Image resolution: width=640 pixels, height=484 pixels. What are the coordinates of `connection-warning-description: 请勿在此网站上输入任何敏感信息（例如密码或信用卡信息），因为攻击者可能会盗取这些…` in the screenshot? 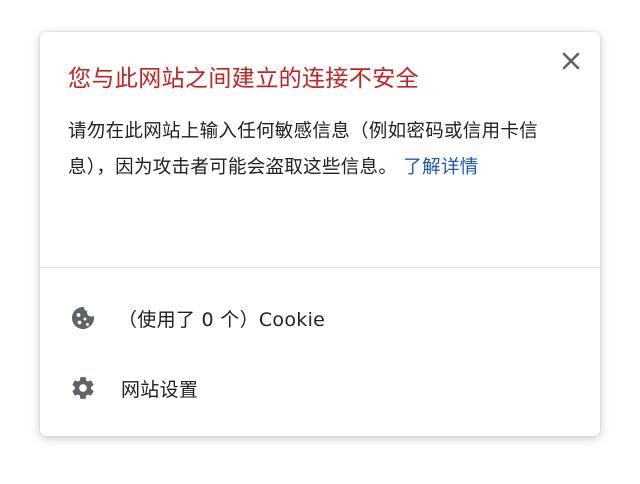 It's located at (321, 150).